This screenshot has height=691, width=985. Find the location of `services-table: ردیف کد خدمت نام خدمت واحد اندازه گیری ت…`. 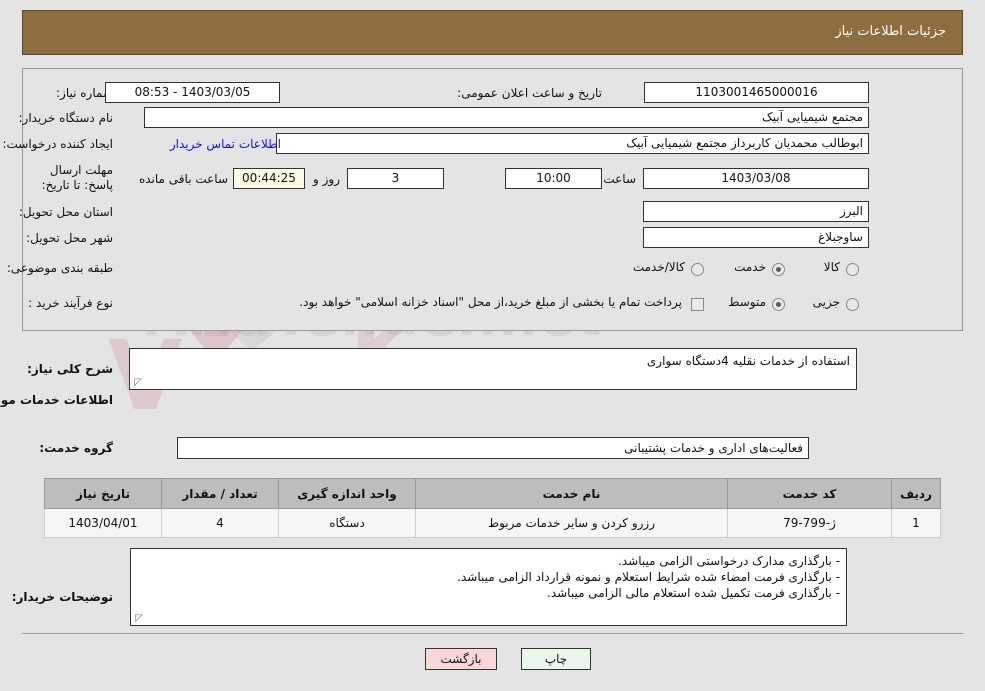

services-table: ردیف کد خدمت نام خدمت واحد اندازه گیری ت… is located at coordinates (492, 508).